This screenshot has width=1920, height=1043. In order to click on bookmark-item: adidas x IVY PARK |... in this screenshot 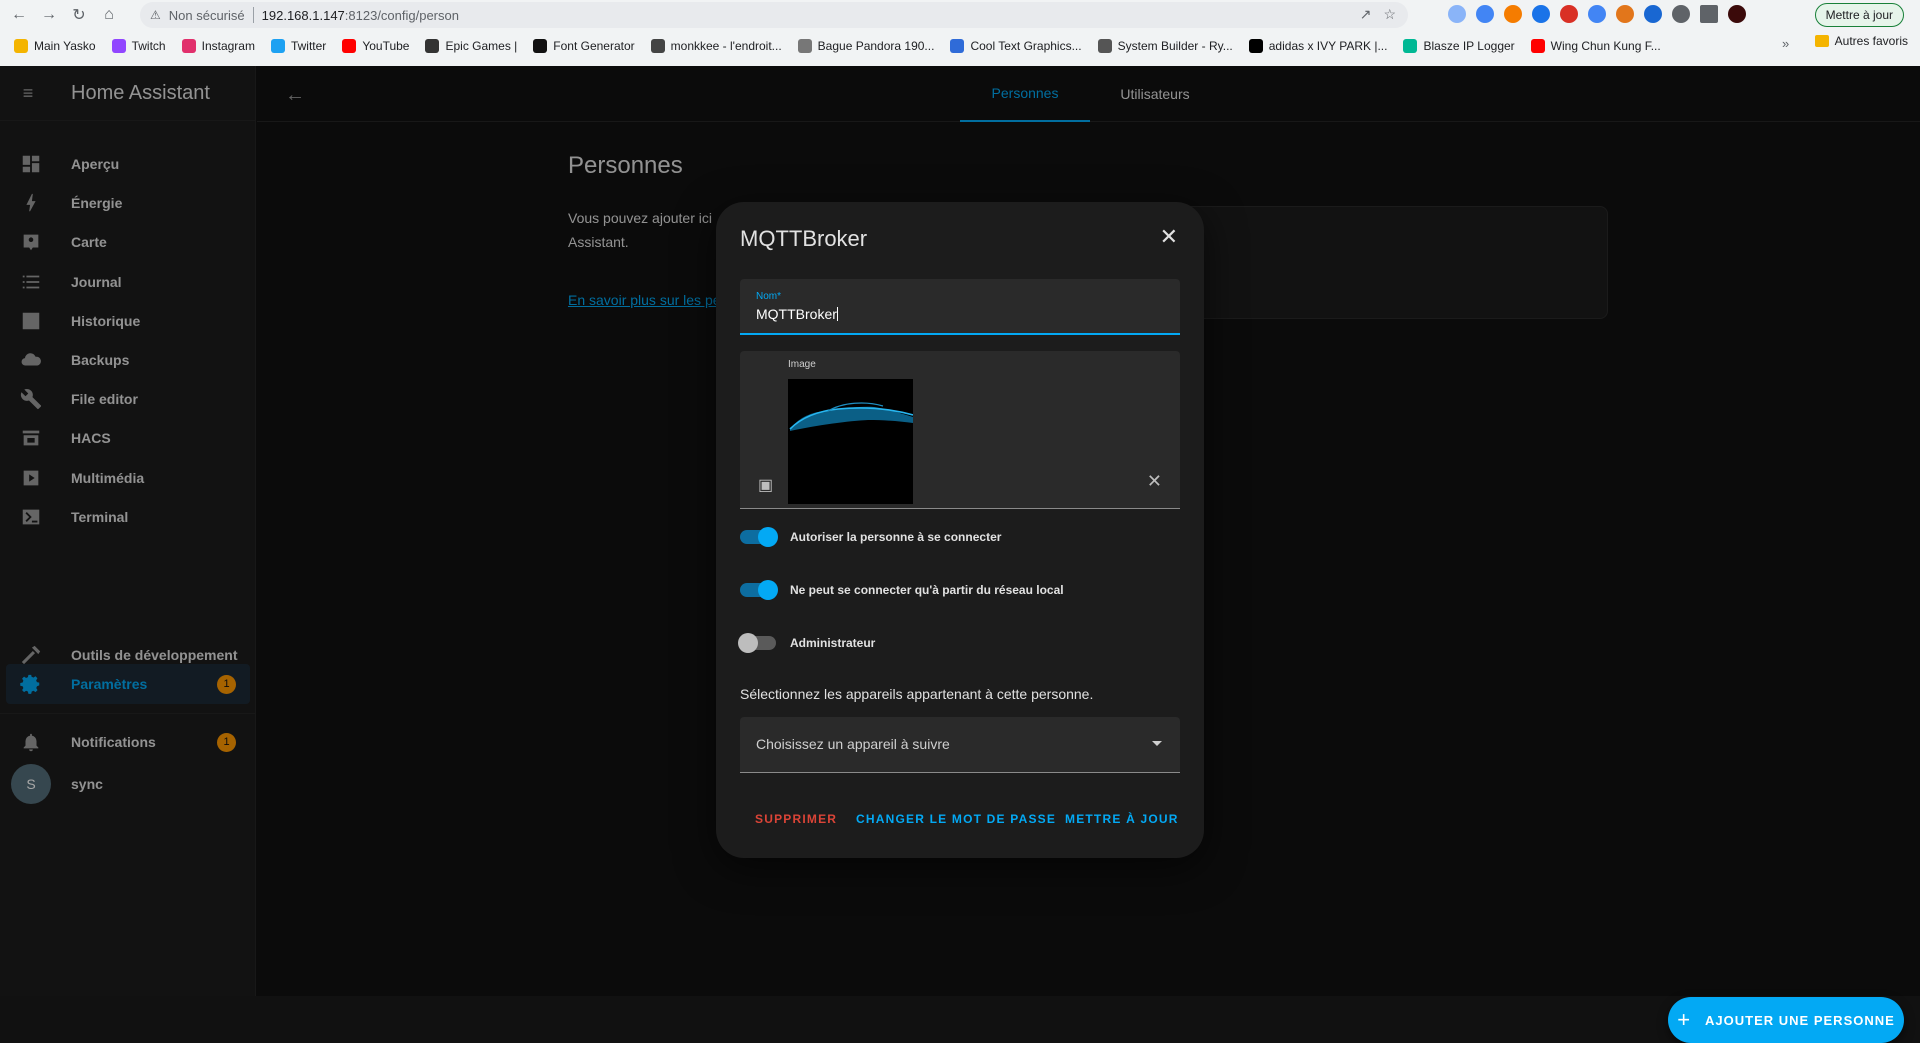, I will do `click(1318, 46)`.